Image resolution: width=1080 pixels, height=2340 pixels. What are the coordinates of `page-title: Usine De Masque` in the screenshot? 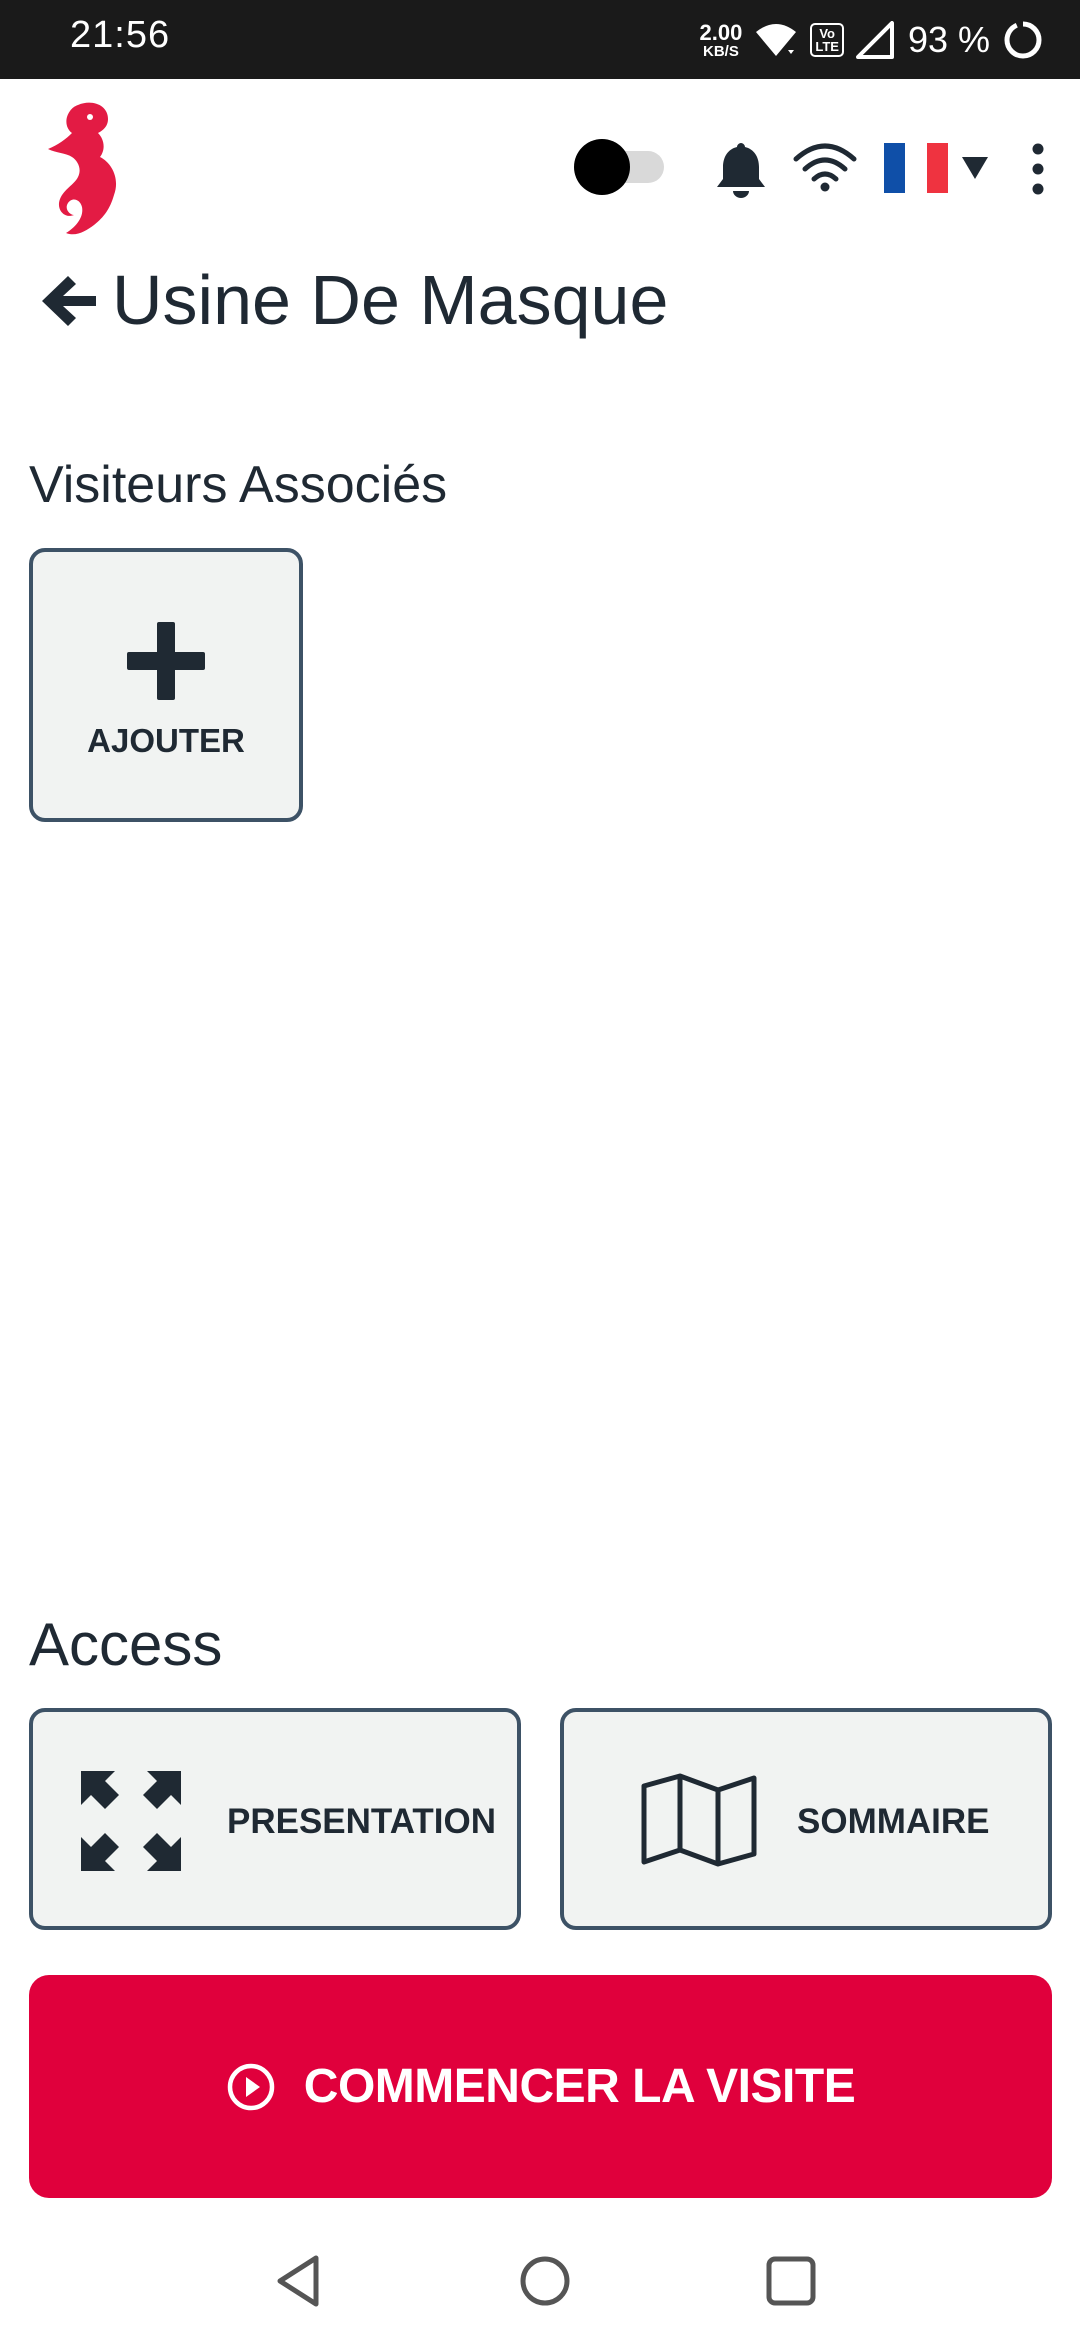 It's located at (390, 300).